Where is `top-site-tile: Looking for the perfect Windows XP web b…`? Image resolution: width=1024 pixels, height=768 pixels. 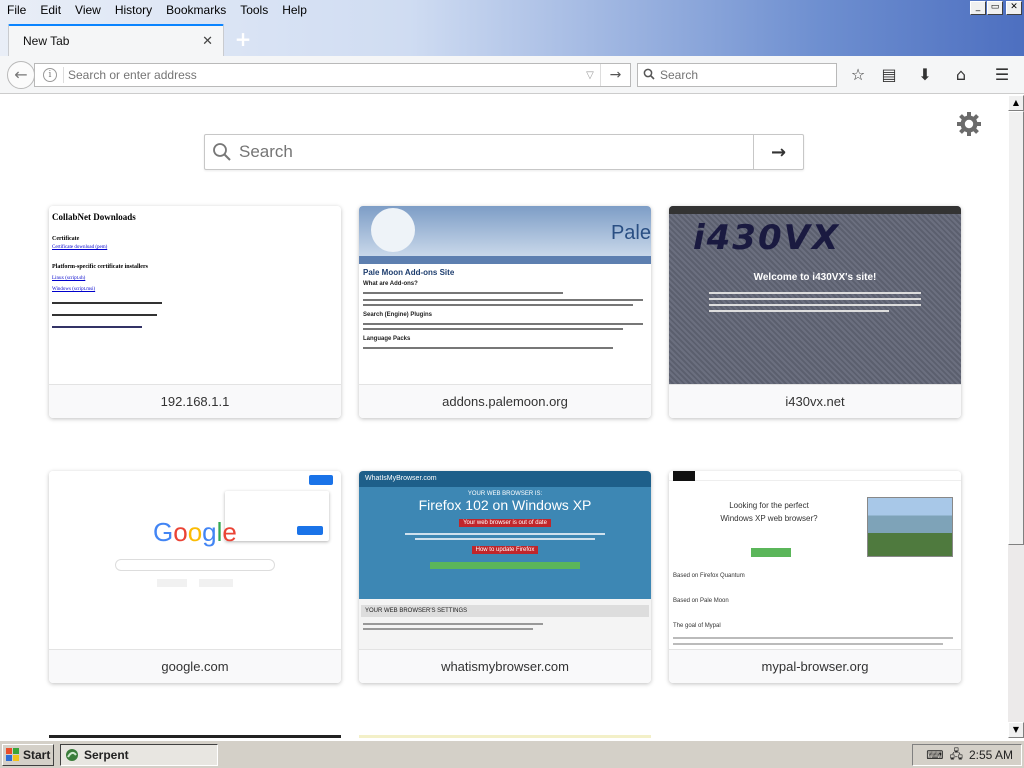 top-site-tile: Looking for the perfect Windows XP web b… is located at coordinates (815, 577).